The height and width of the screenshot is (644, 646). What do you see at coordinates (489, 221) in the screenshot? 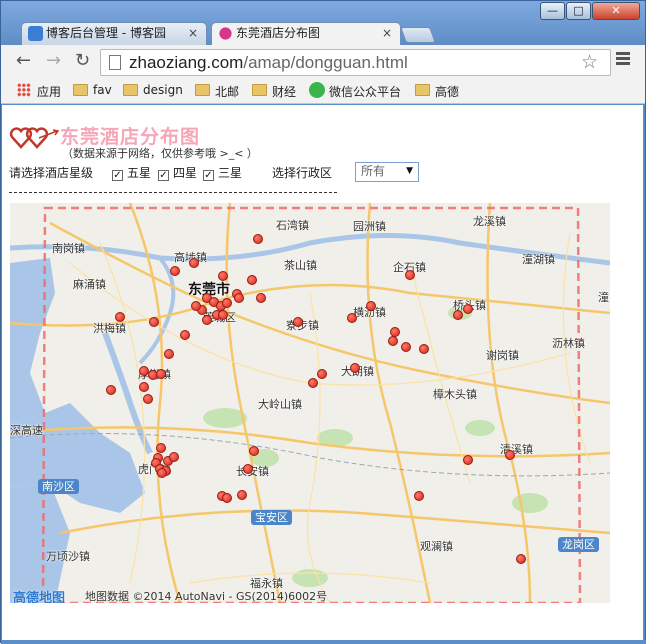
I see `map-label: 龙溪镇` at bounding box center [489, 221].